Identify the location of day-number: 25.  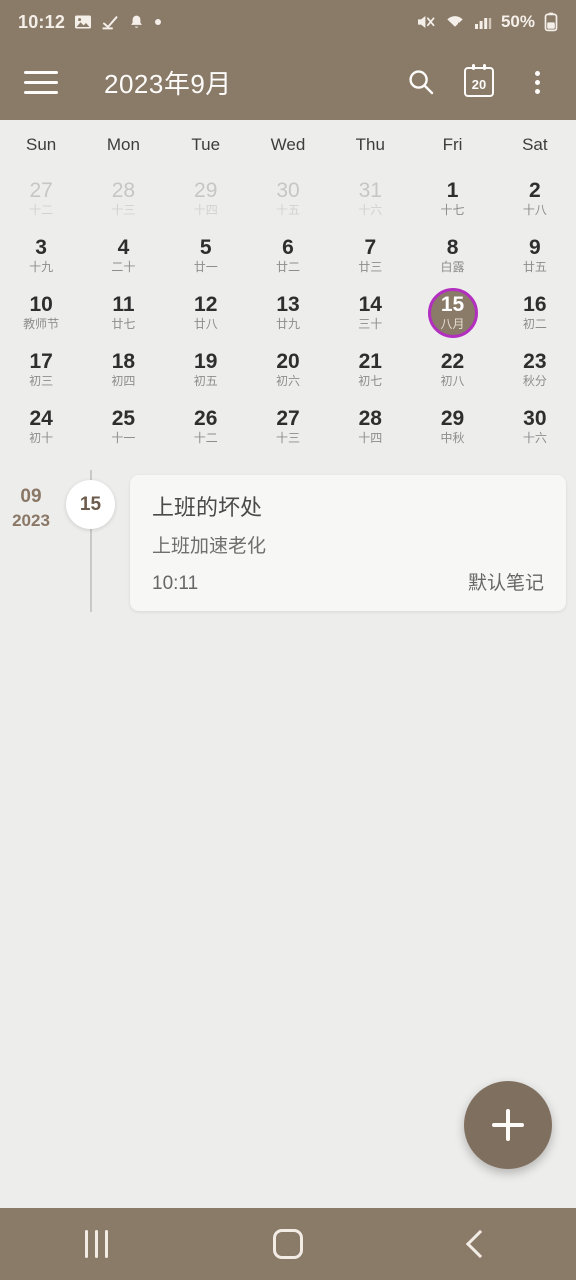
(123, 419).